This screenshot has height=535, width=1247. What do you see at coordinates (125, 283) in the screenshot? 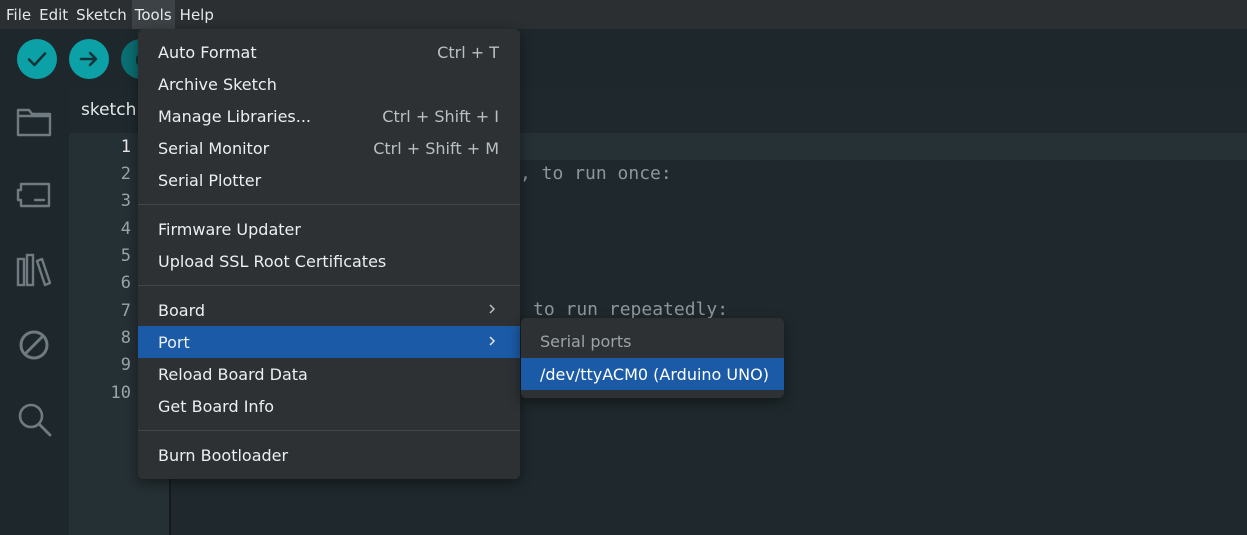
I see `line-number: 6` at bounding box center [125, 283].